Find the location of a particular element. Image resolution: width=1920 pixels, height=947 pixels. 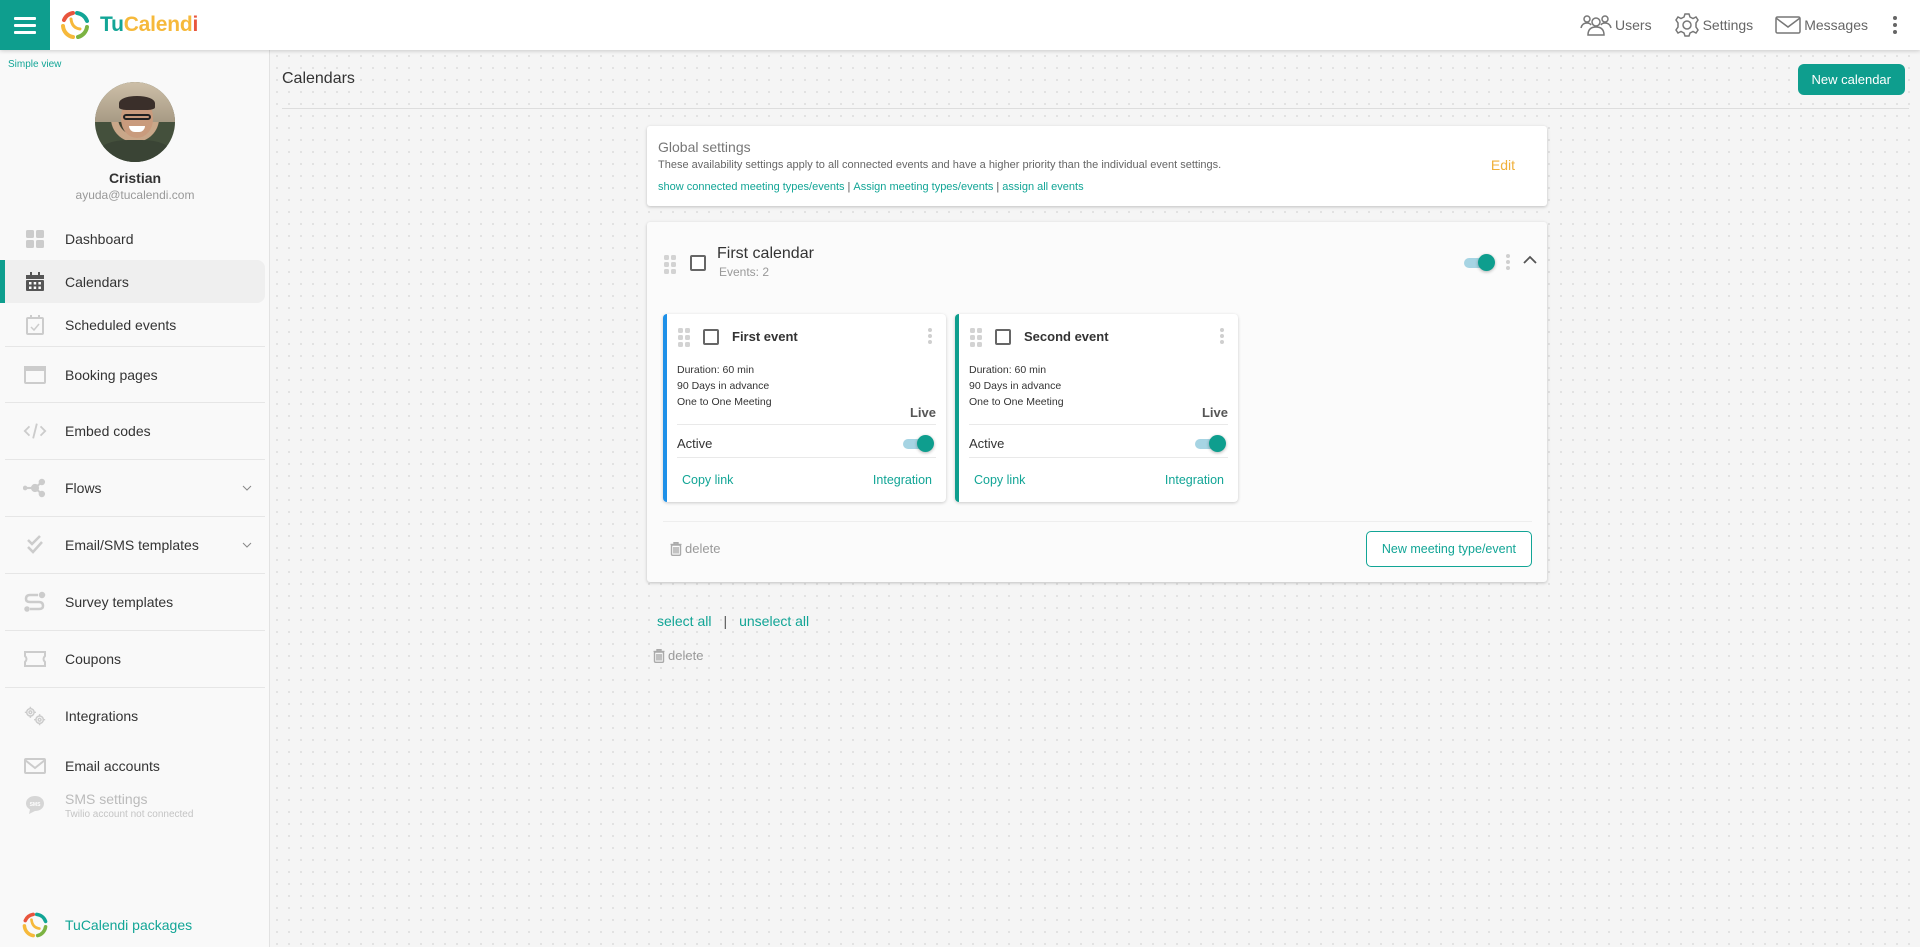

sidebar-item-label: Integrations is located at coordinates (102, 716).